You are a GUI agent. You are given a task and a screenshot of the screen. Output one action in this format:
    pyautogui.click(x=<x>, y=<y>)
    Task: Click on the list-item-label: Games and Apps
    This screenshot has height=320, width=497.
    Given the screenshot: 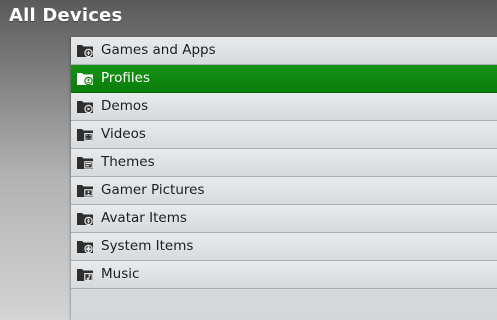 What is the action you would take?
    pyautogui.click(x=158, y=50)
    